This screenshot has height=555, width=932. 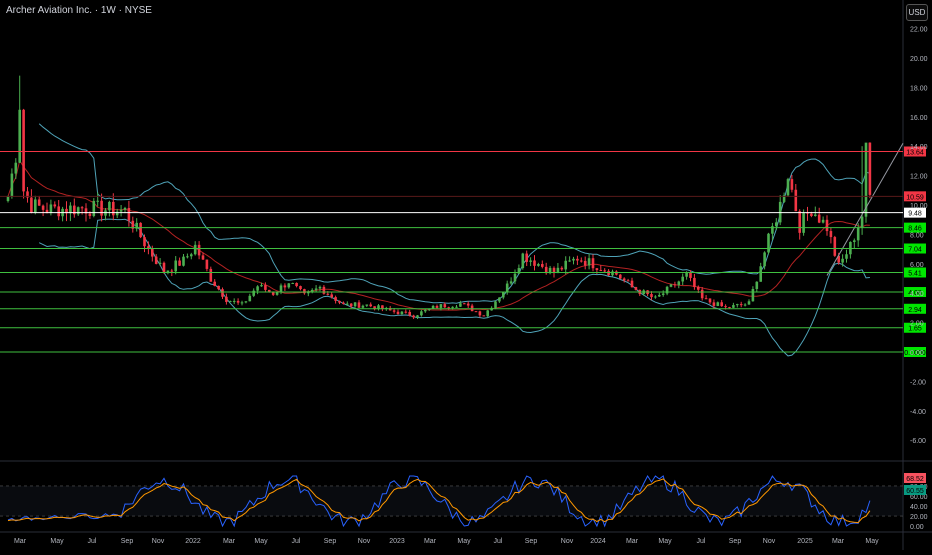 What do you see at coordinates (464, 541) in the screenshot?
I see `time-axis-label: May` at bounding box center [464, 541].